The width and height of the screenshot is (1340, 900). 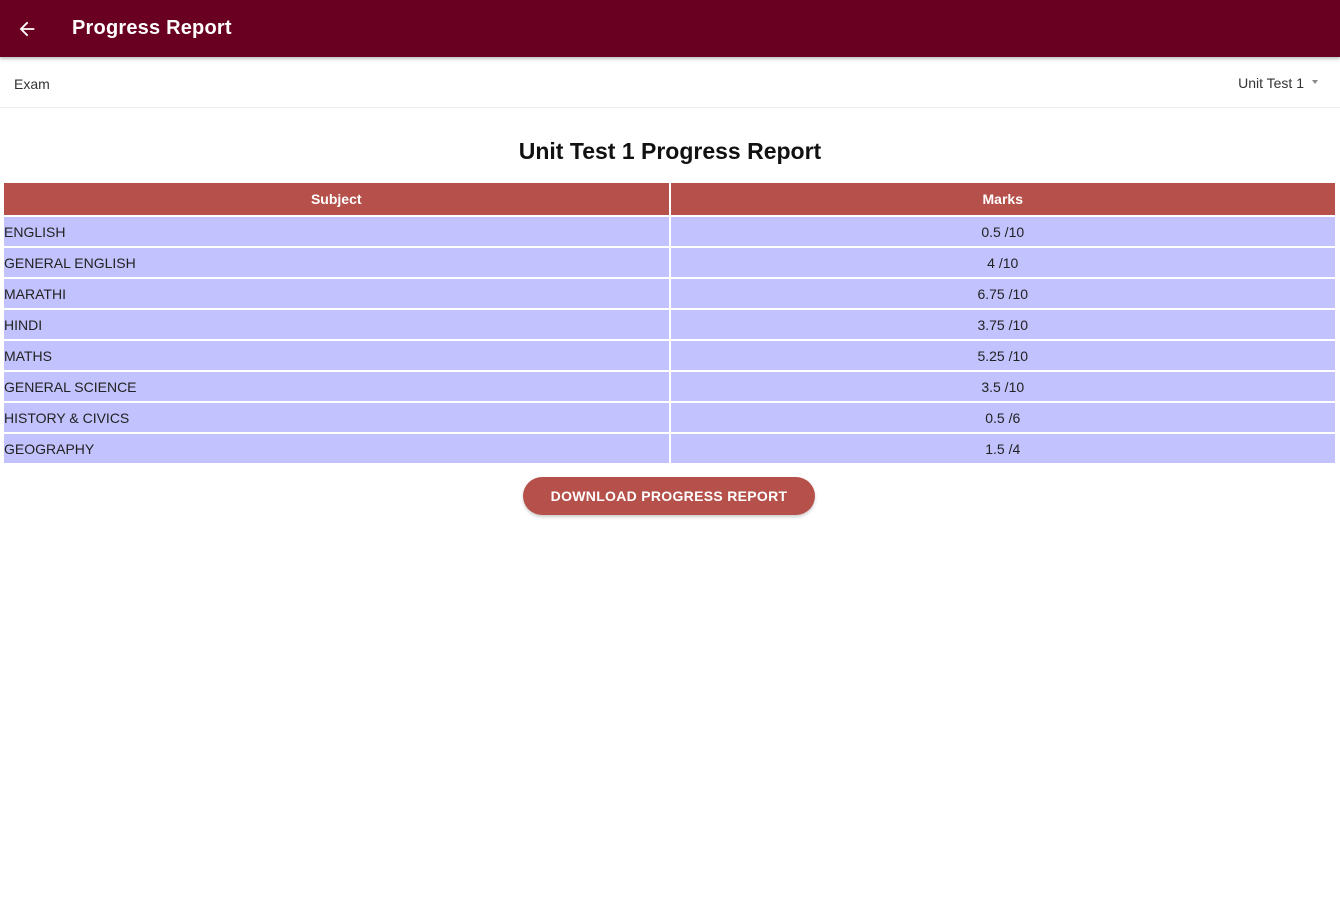 I want to click on marks-cell: 3.5 /10, so click(x=1002, y=386).